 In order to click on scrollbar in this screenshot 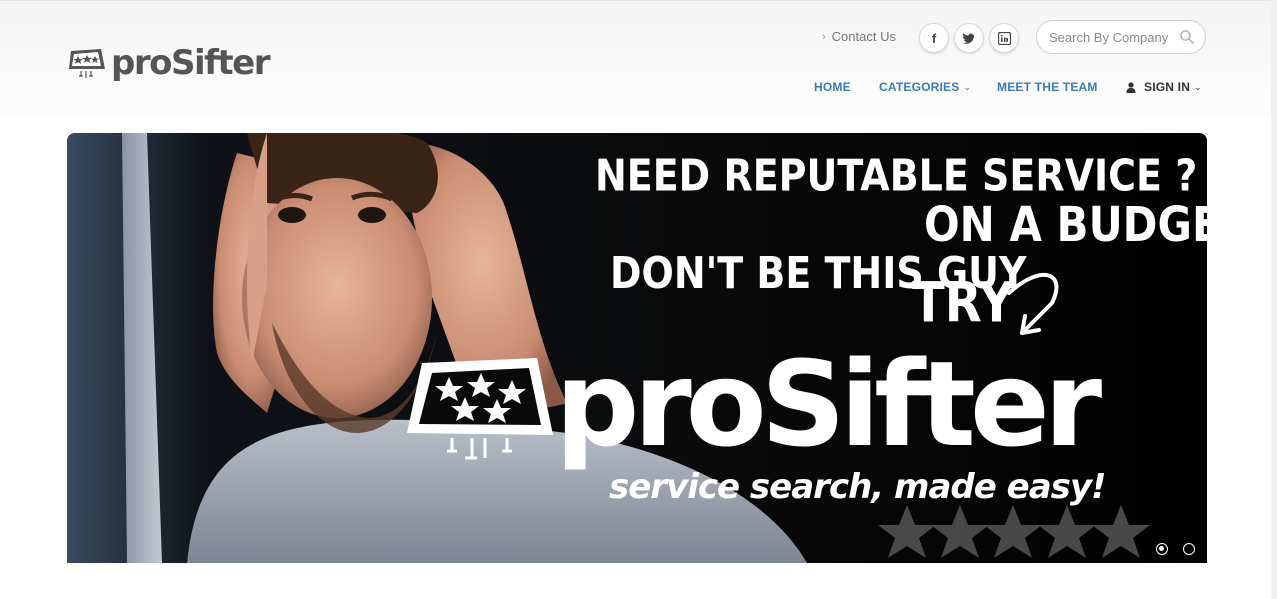, I will do `click(1274, 299)`.